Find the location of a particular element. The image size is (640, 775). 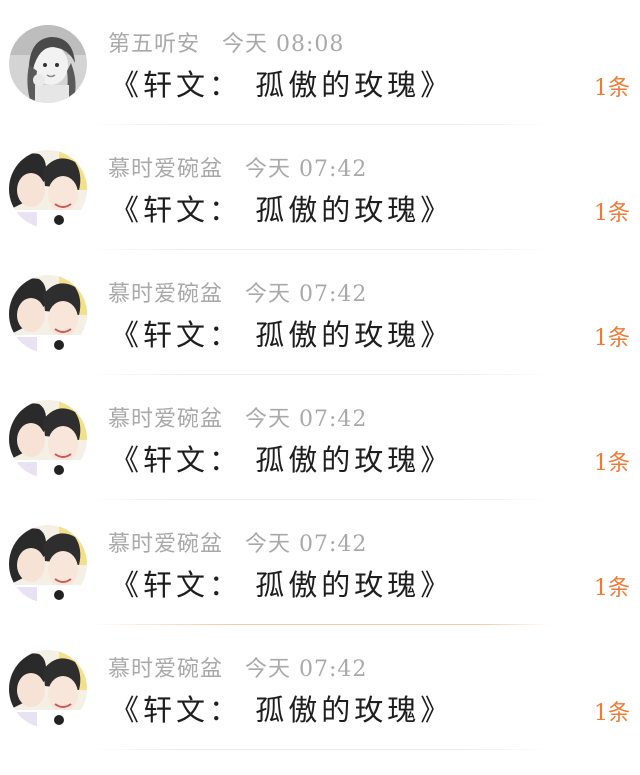

sender-name: 第五听安 is located at coordinates (154, 44).